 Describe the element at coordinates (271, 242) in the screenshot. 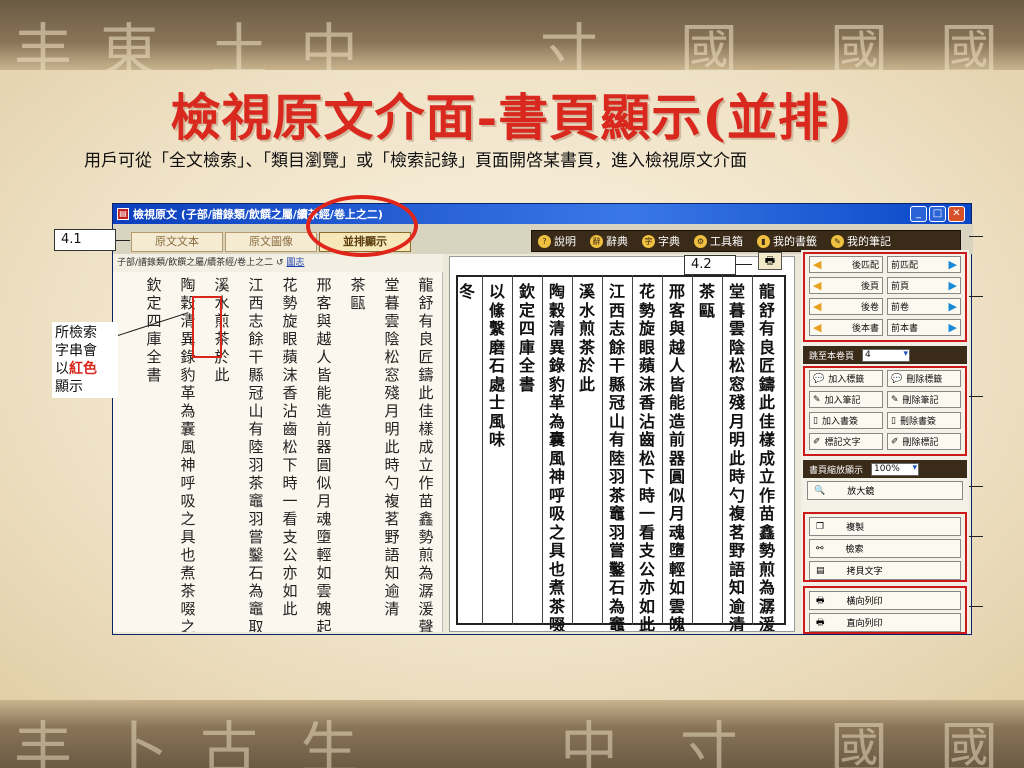

I see `tab-image: 原文圖像` at that location.